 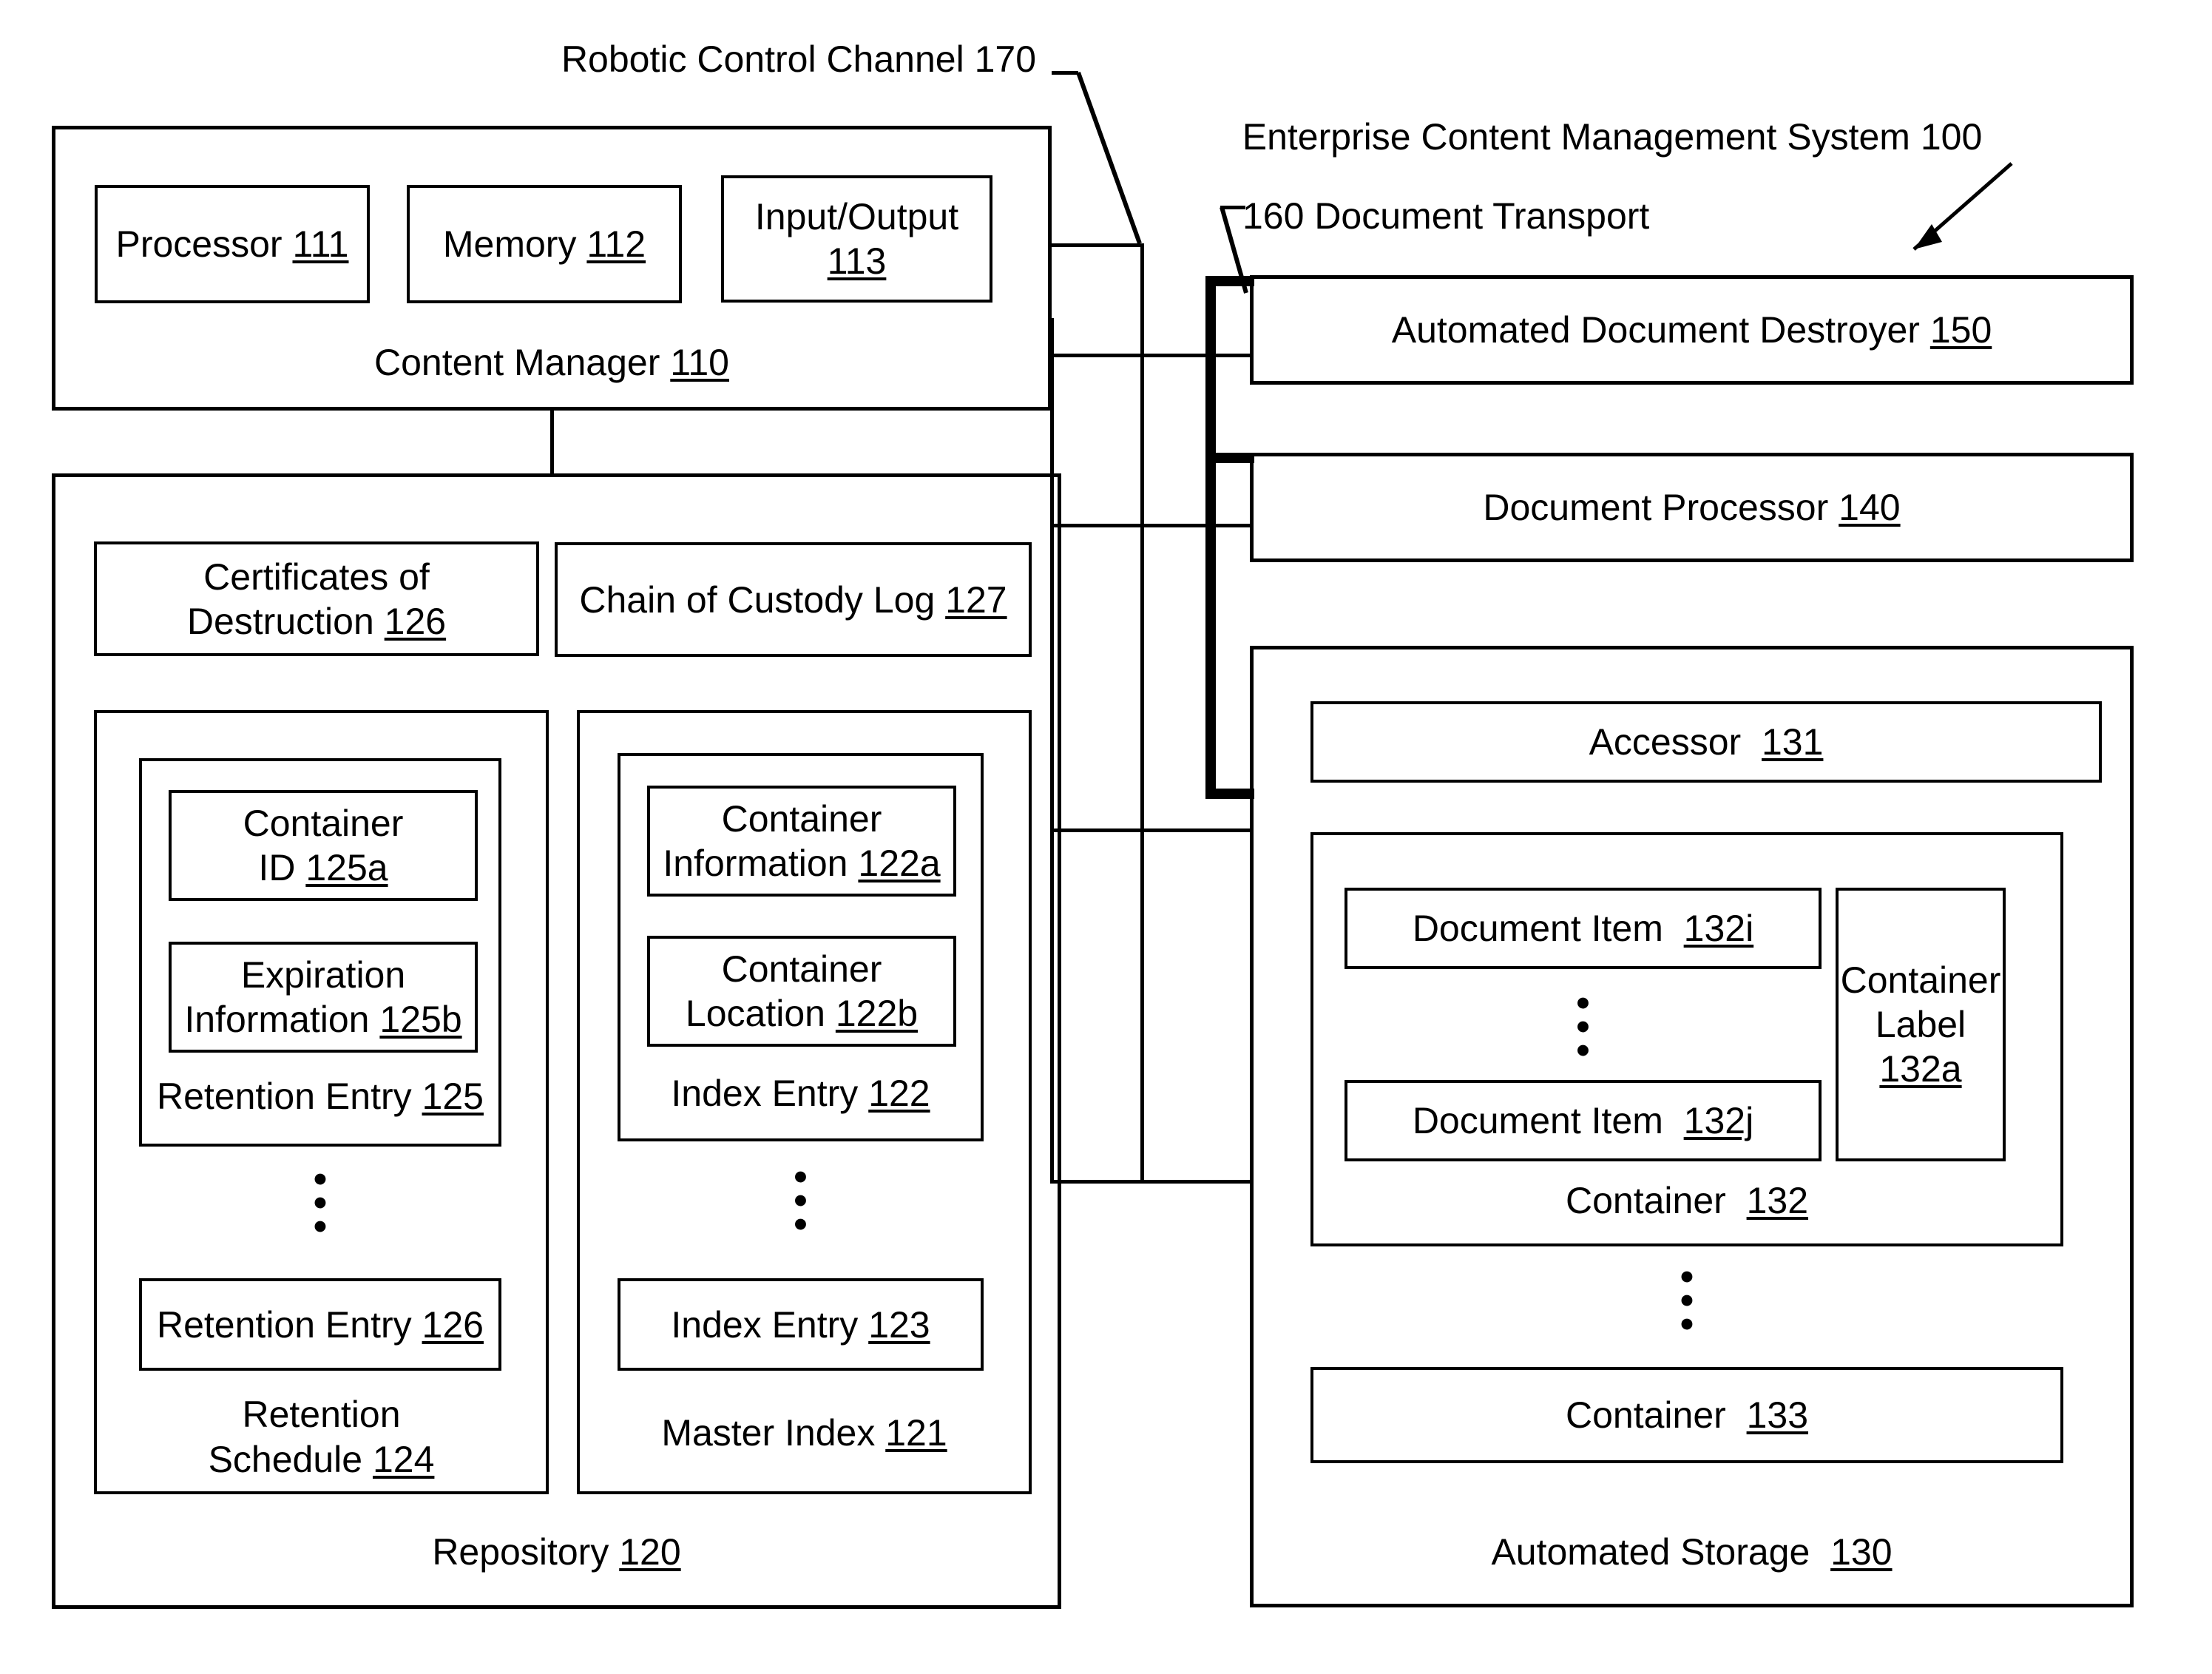 What do you see at coordinates (1687, 1300) in the screenshot?
I see `automated-storage-ellipsis: • • •` at bounding box center [1687, 1300].